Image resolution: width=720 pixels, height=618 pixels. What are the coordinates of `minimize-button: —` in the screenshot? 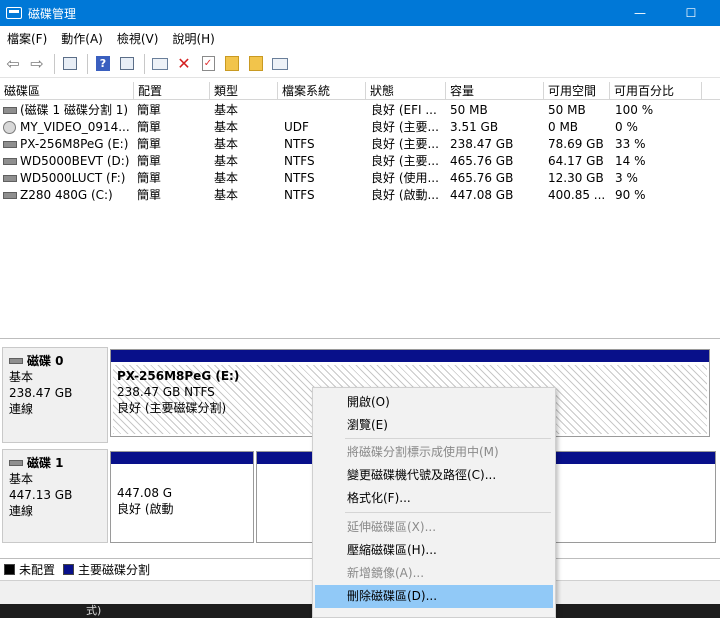 It's located at (640, 13).